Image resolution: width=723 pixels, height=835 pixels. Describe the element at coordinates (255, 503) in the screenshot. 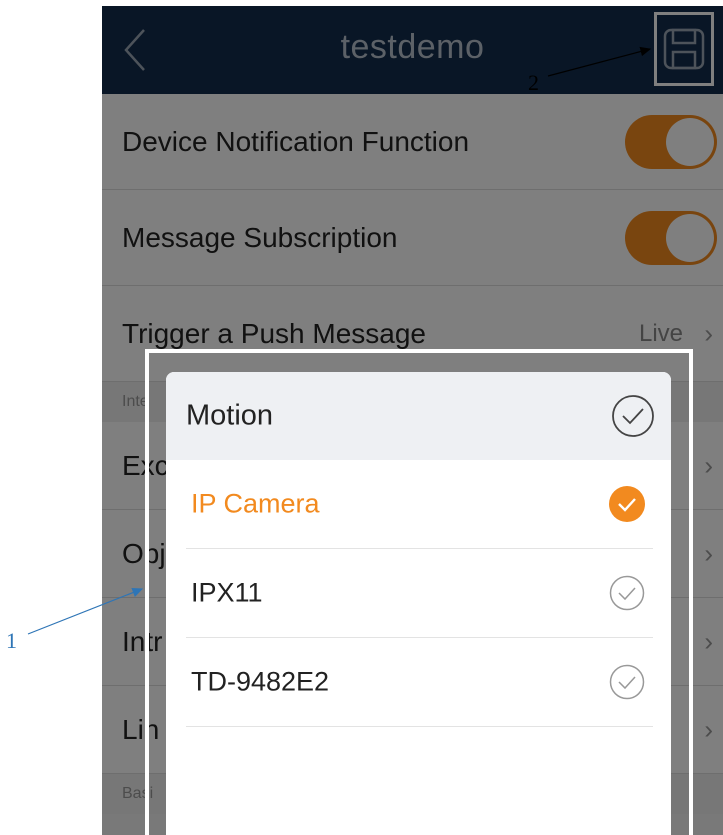

I see `option-label: IP Camera` at that location.